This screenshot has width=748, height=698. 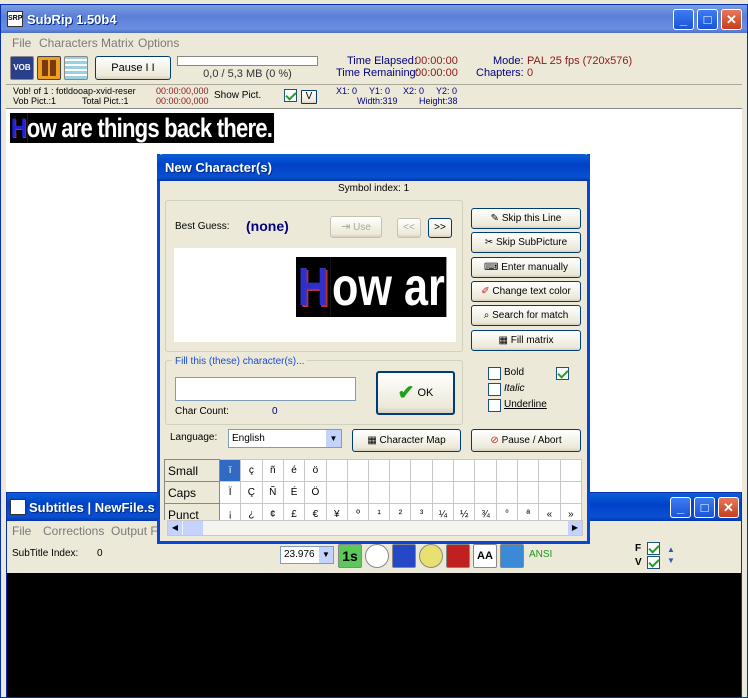 What do you see at coordinates (285, 438) in the screenshot?
I see `language-select: English ▼` at bounding box center [285, 438].